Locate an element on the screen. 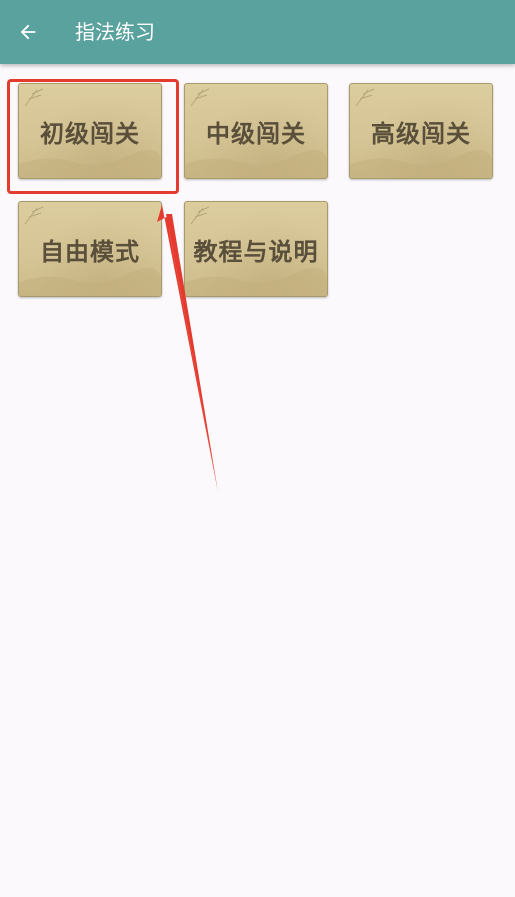 The image size is (515, 897). tile-advanced-level: 高级闯关 is located at coordinates (421, 131).